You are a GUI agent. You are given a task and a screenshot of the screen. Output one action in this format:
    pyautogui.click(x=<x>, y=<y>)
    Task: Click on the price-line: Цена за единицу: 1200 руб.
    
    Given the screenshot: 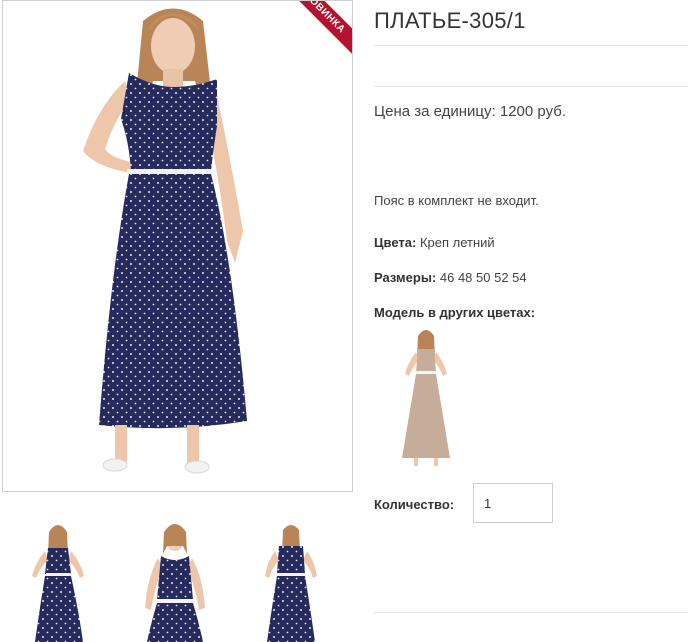 What is the action you would take?
    pyautogui.click(x=470, y=111)
    